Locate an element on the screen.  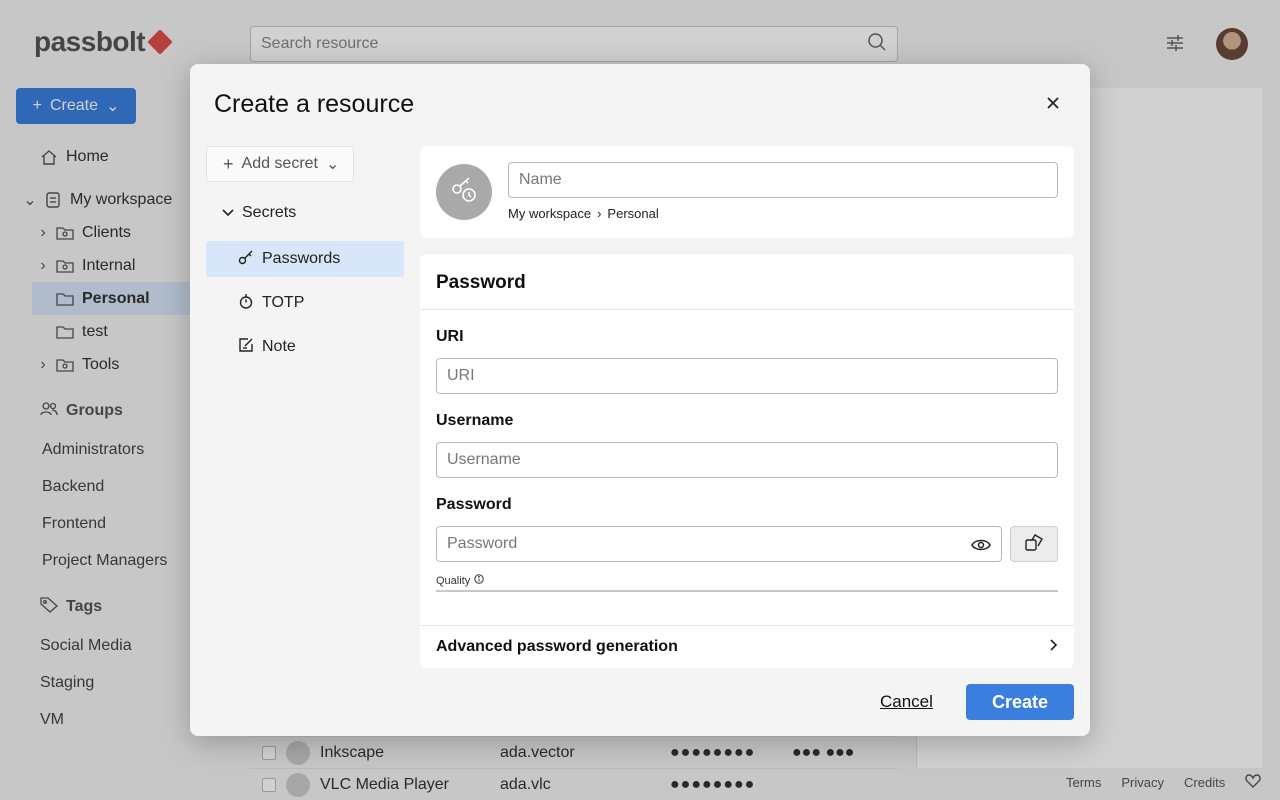
secret-type-passwords: Passwords is located at coordinates (305, 259).